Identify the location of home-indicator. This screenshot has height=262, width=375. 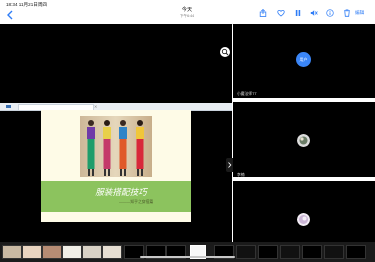
(187, 257).